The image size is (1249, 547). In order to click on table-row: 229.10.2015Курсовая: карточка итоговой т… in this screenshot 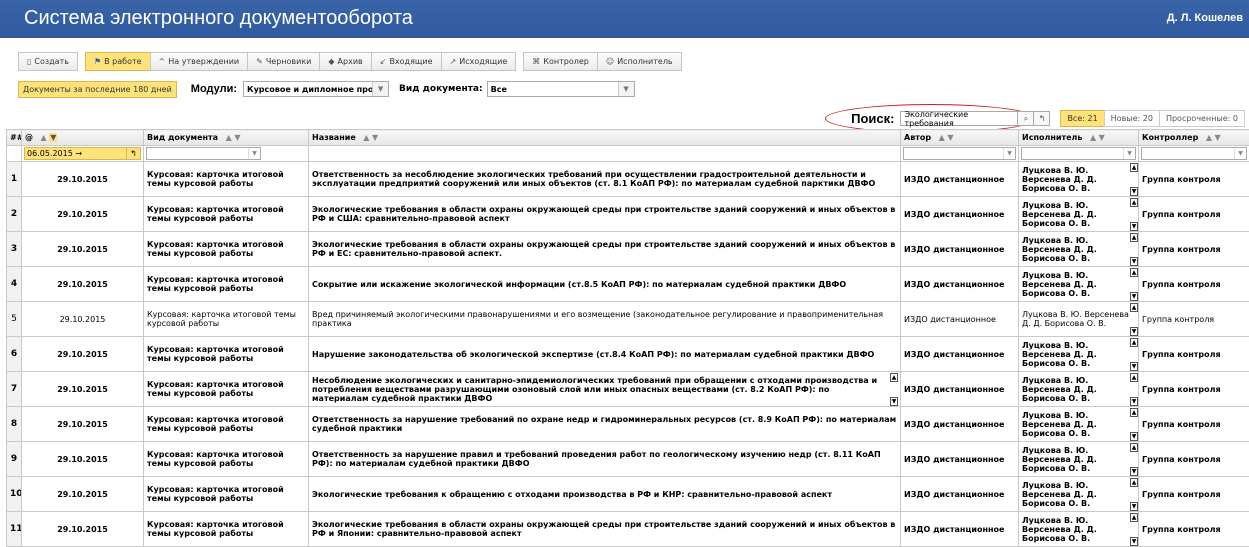, I will do `click(628, 214)`.